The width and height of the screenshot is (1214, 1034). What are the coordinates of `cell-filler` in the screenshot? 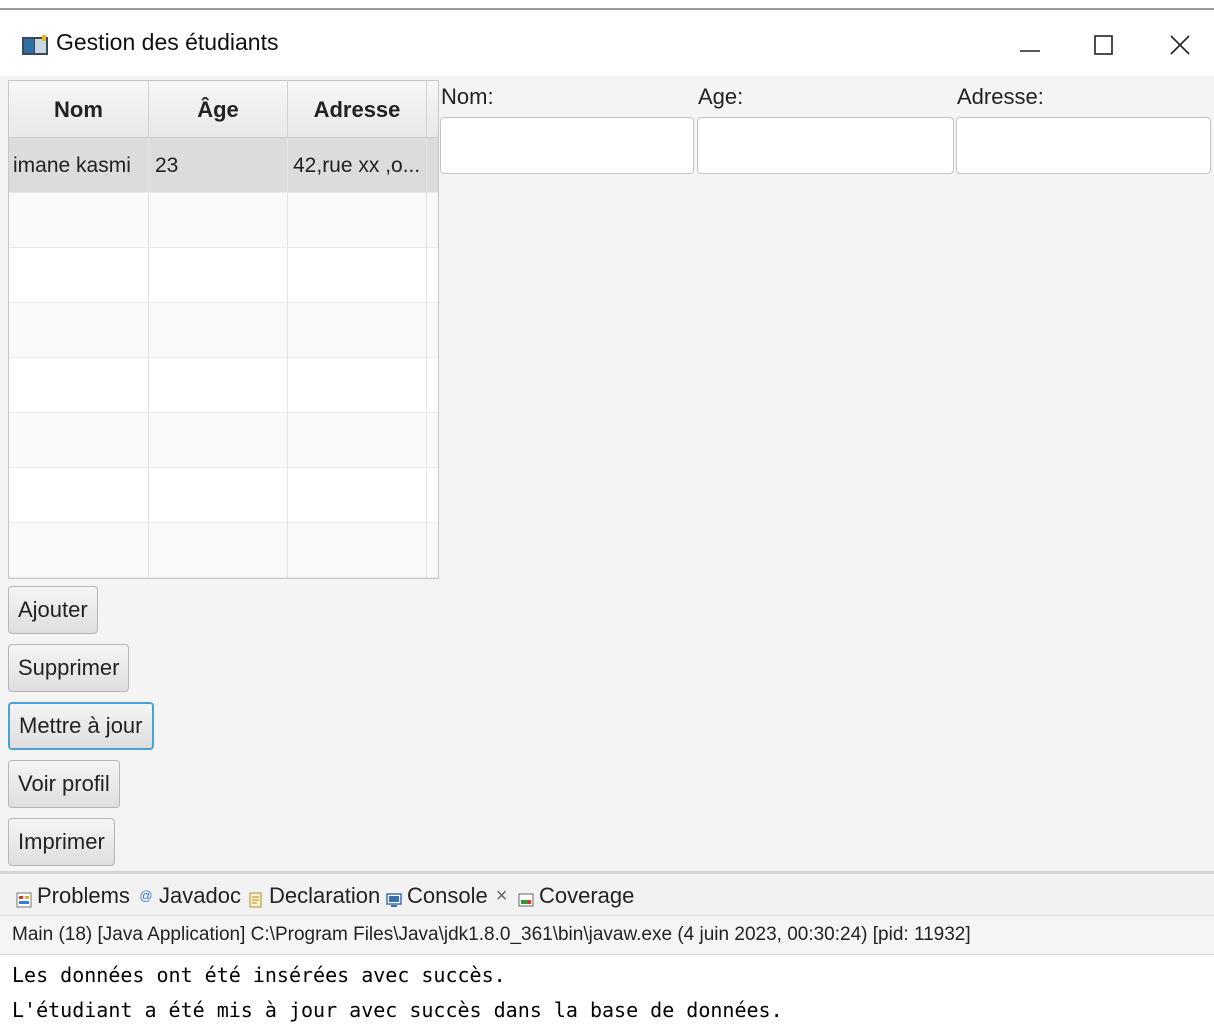 It's located at (432, 165).